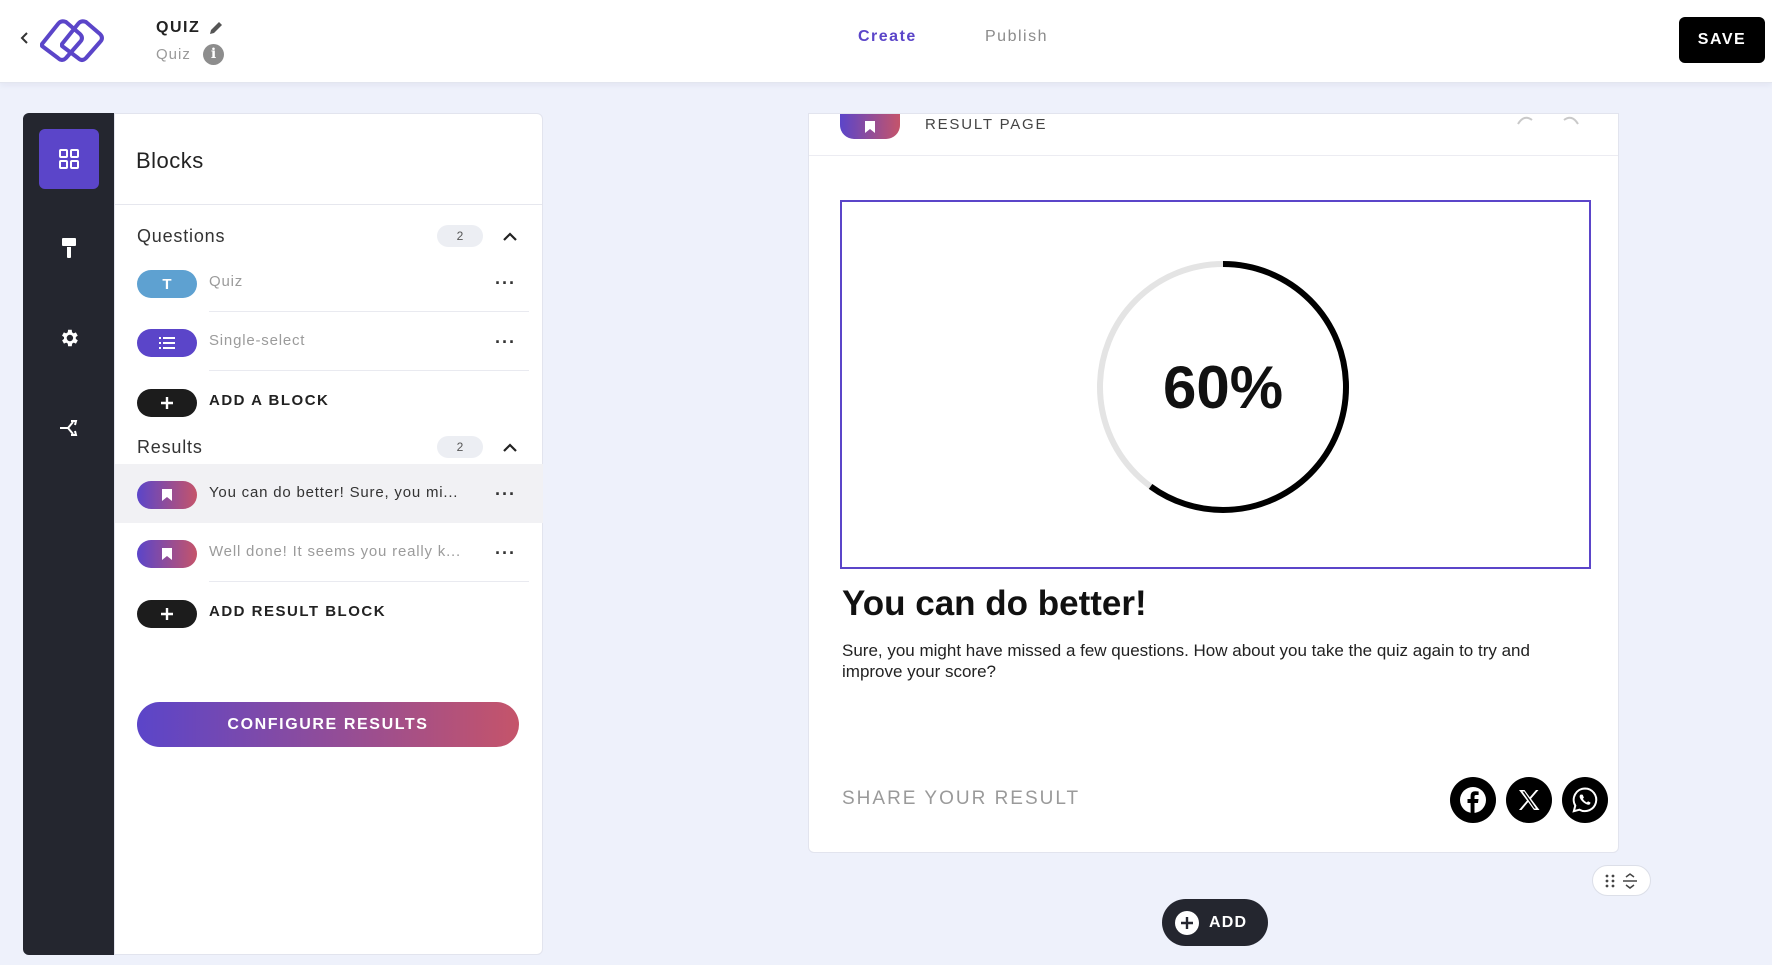  I want to click on result-row-well-done: Well done! It seems you really k... ···, so click(329, 552).